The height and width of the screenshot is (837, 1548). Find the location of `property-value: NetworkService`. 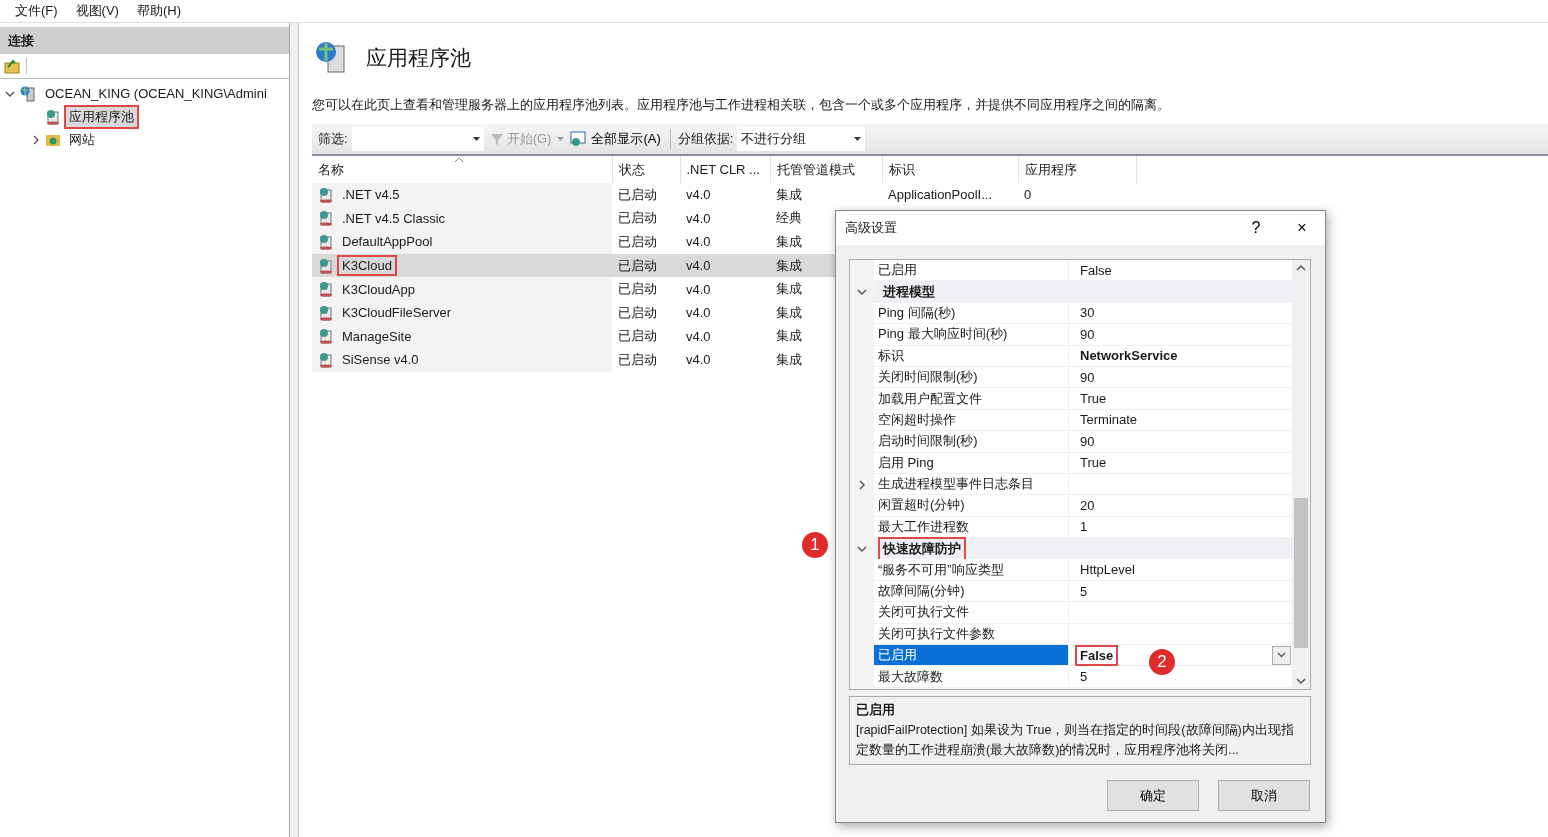

property-value: NetworkService is located at coordinates (1129, 356).